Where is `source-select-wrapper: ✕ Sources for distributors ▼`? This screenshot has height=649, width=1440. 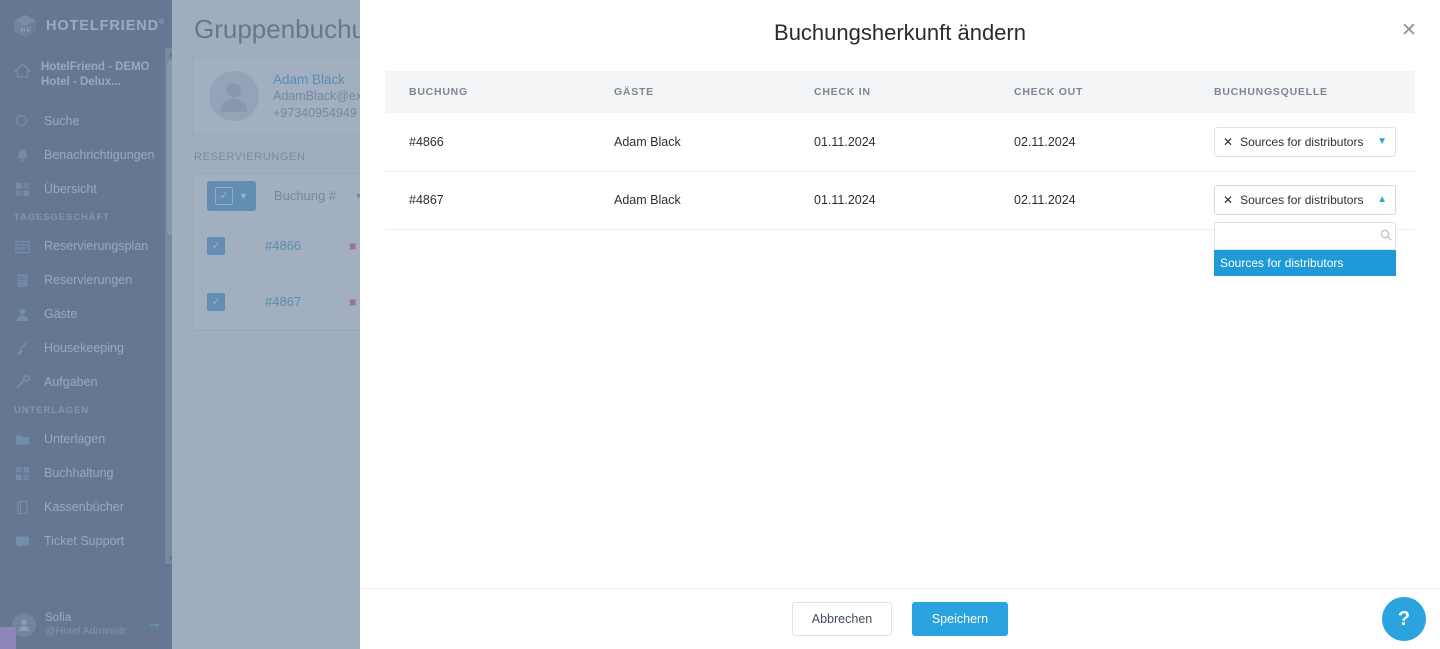
source-select-wrapper: ✕ Sources for distributors ▼ is located at coordinates (1314, 141).